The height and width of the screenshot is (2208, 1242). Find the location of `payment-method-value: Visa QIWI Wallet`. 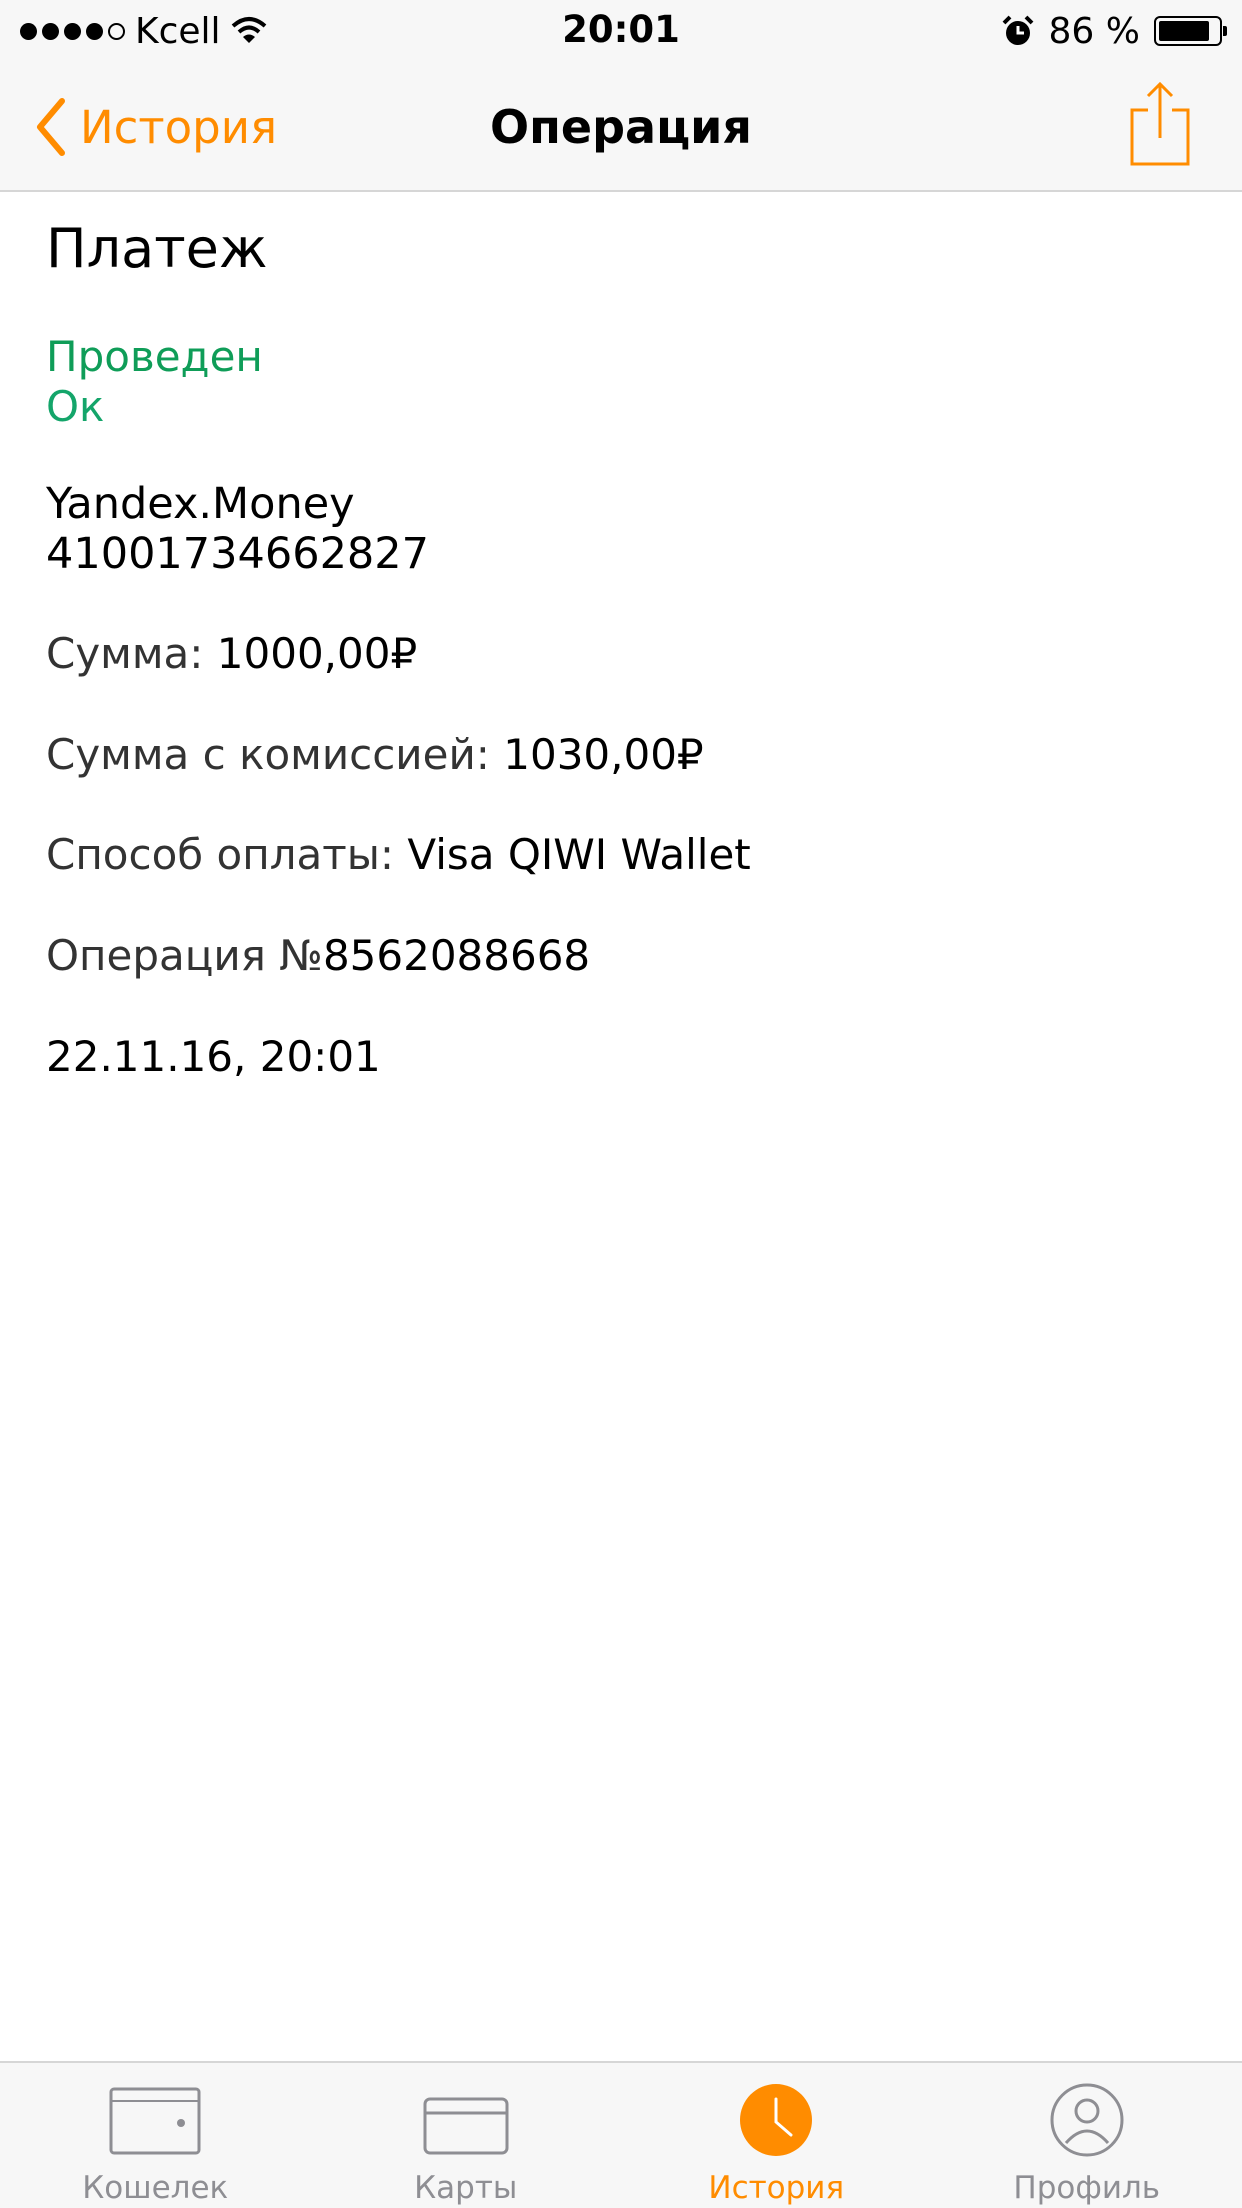

payment-method-value: Visa QIWI Wallet is located at coordinates (579, 854).